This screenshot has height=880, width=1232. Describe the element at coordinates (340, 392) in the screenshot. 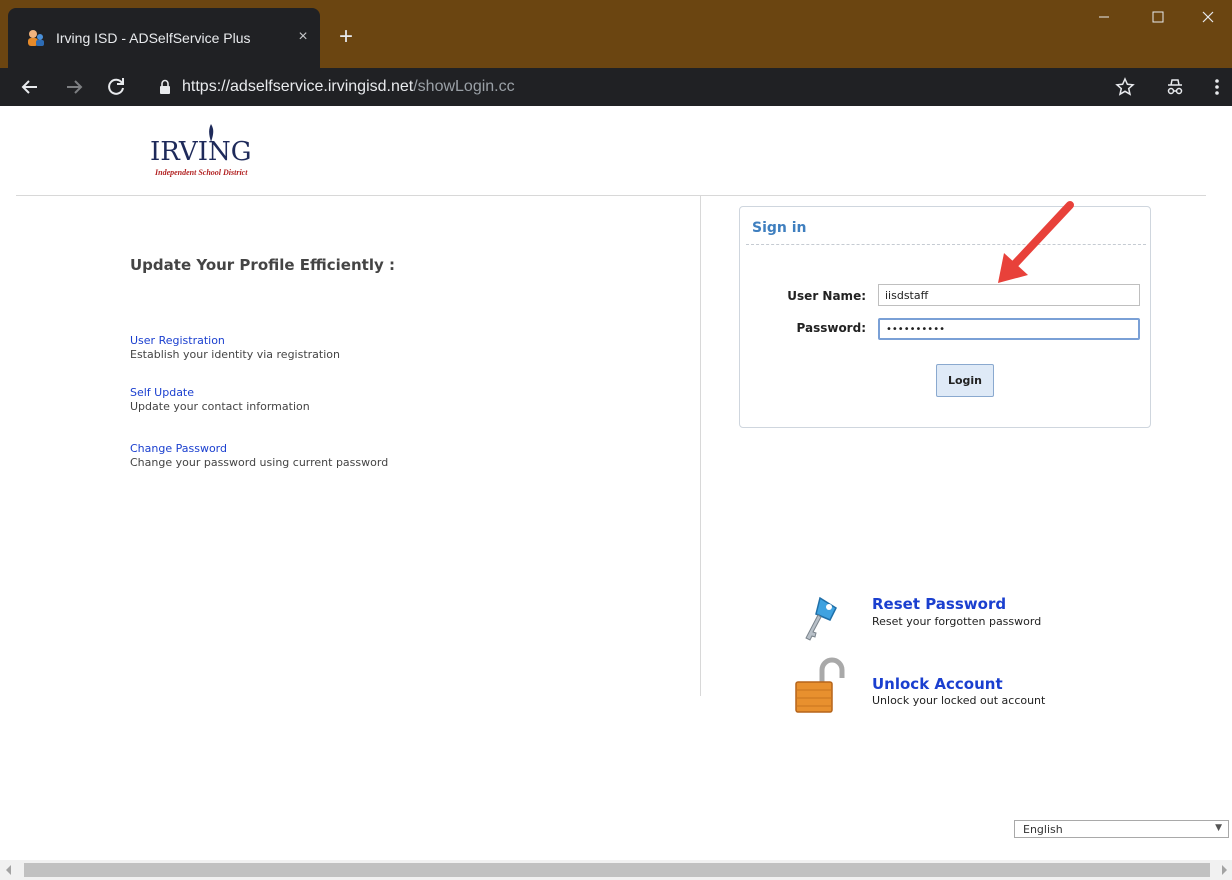

I see `self-update-link: Self Update` at that location.